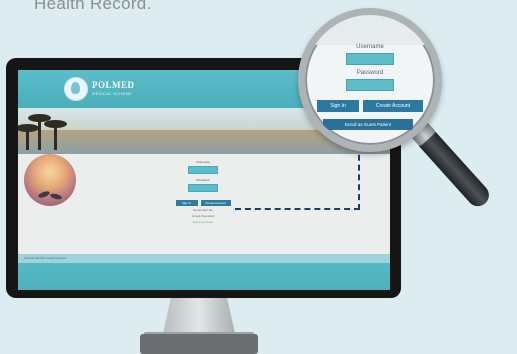  What do you see at coordinates (370, 85) in the screenshot?
I see `magnified-password-input` at bounding box center [370, 85].